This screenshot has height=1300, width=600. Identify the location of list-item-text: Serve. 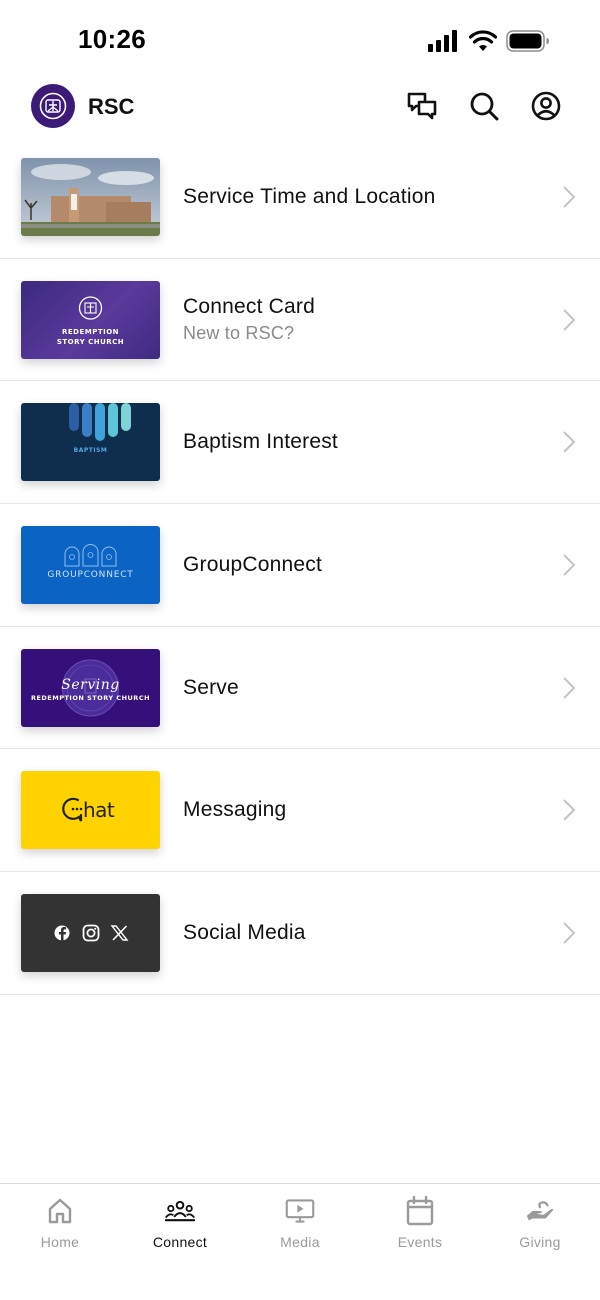
(211, 688).